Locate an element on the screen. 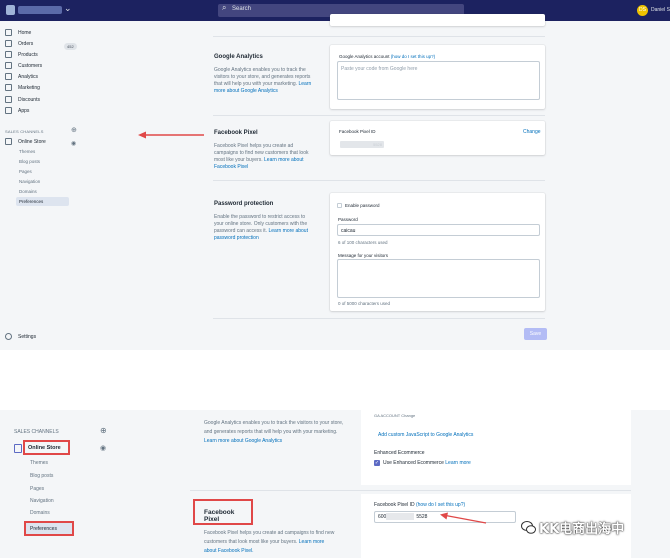 The image size is (670, 558). avatar: DS is located at coordinates (642, 10).